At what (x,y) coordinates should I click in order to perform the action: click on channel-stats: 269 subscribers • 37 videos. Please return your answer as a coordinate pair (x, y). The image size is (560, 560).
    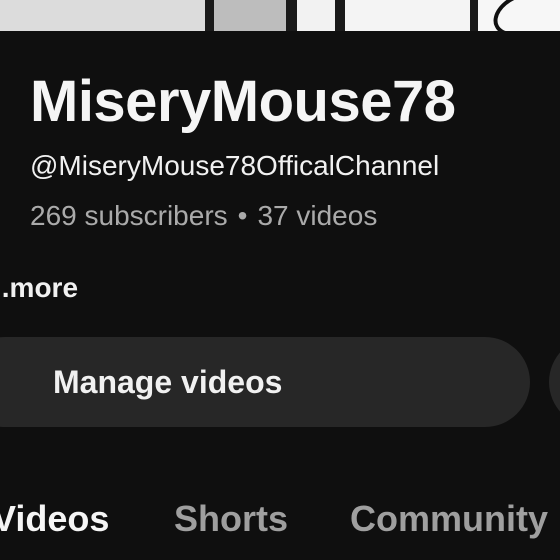
    Looking at the image, I should click on (203, 216).